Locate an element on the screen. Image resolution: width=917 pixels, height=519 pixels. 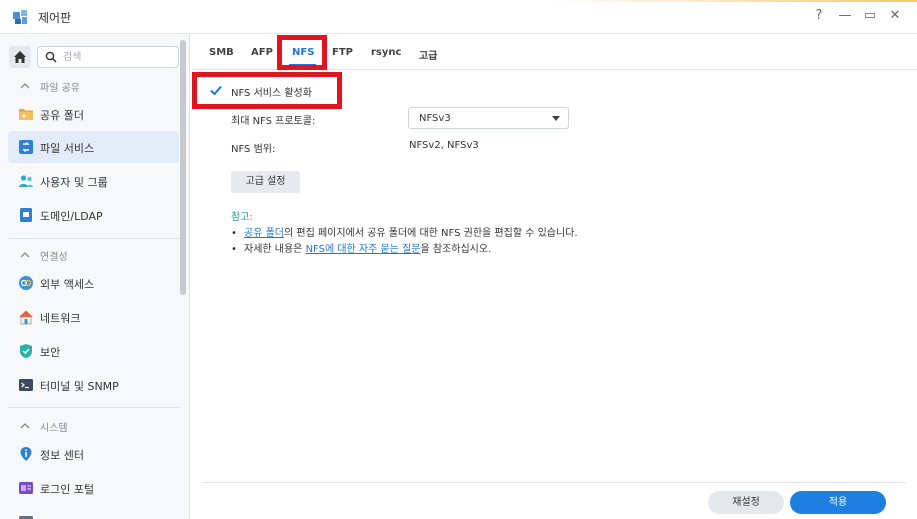
sidebar-item-label: 정보 센터 is located at coordinates (62, 455).